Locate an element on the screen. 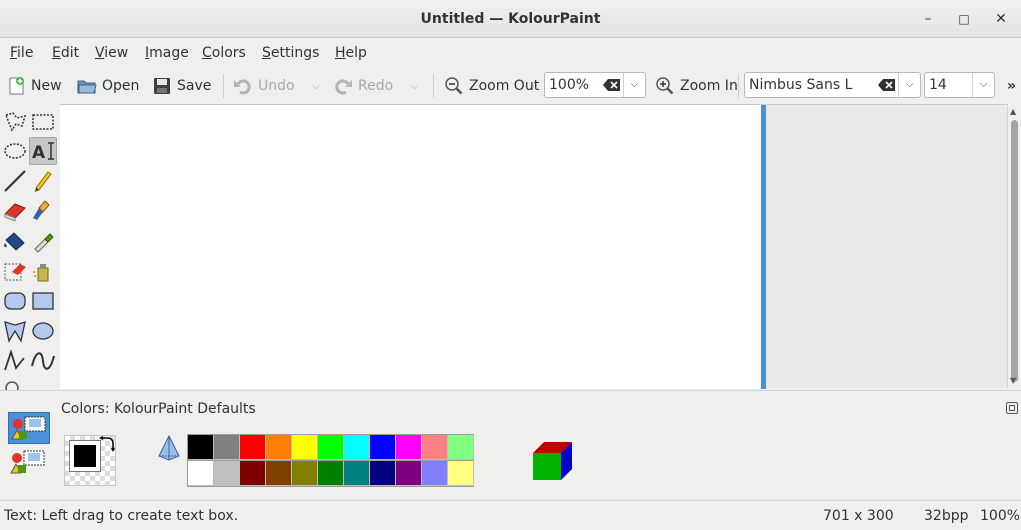 Image resolution: width=1021 pixels, height=530 pixels. save-button: Save is located at coordinates (181, 86).